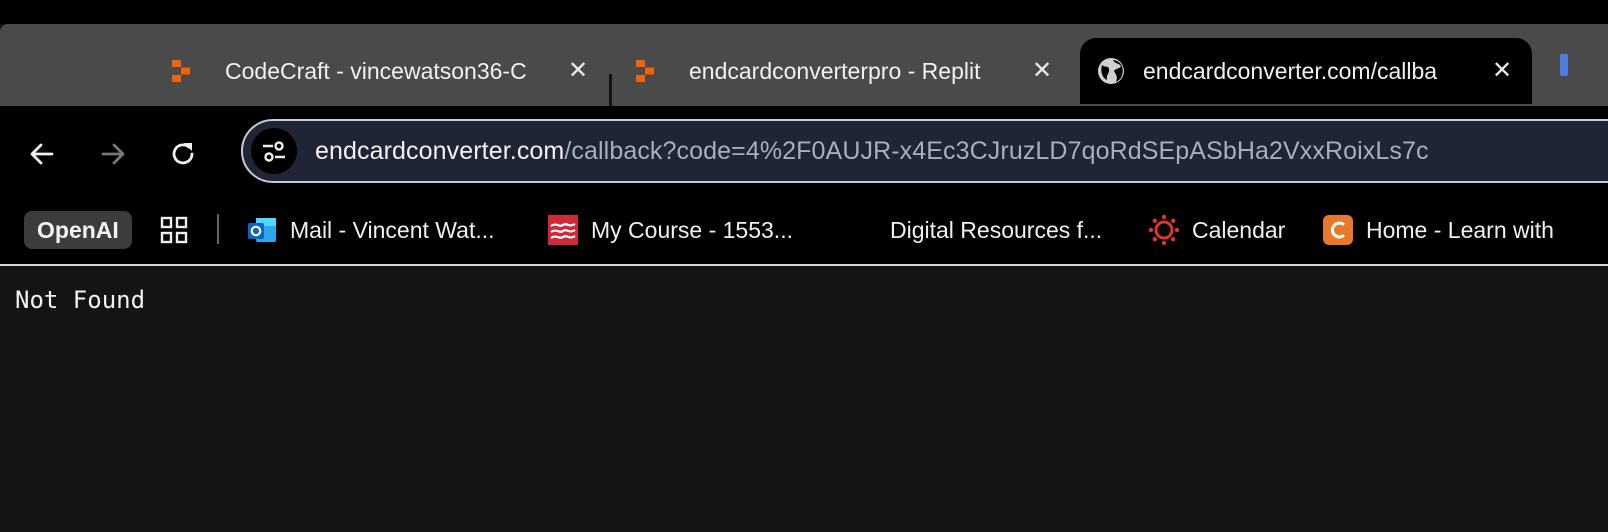  I want to click on tune-icon, so click(274, 151).